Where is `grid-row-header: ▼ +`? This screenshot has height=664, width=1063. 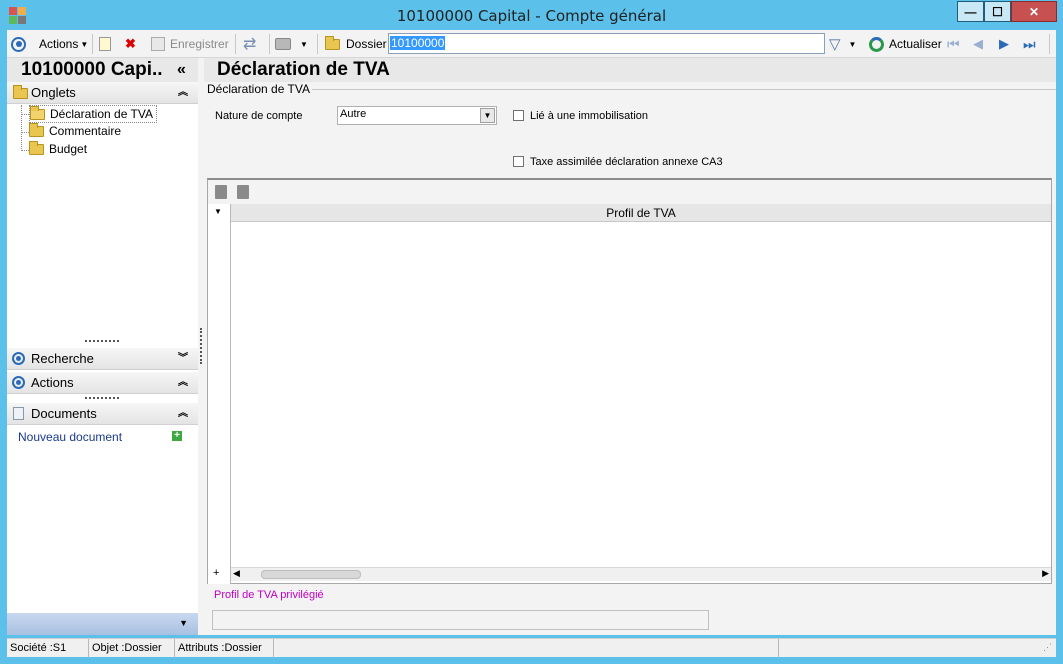
grid-row-header: ▼ + is located at coordinates (219, 394).